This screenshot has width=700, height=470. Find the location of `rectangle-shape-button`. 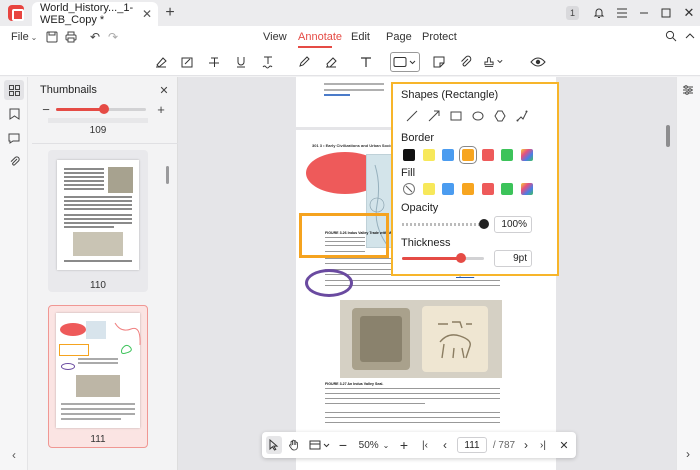

rectangle-shape-button is located at coordinates (456, 116).